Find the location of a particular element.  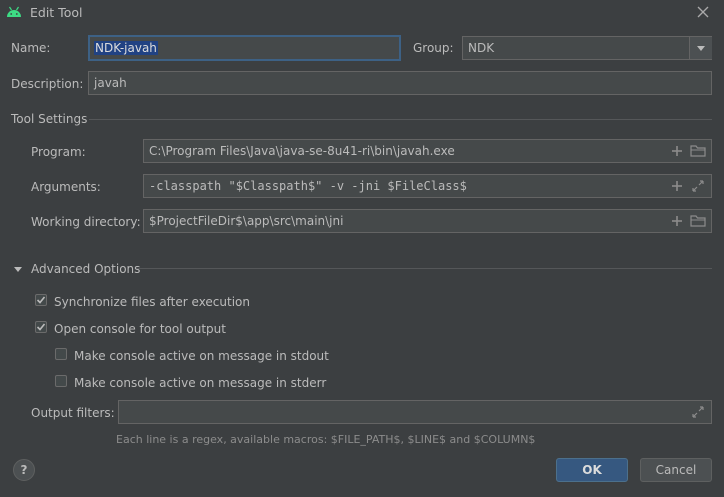

collapse-triangle-icon is located at coordinates (18, 269).